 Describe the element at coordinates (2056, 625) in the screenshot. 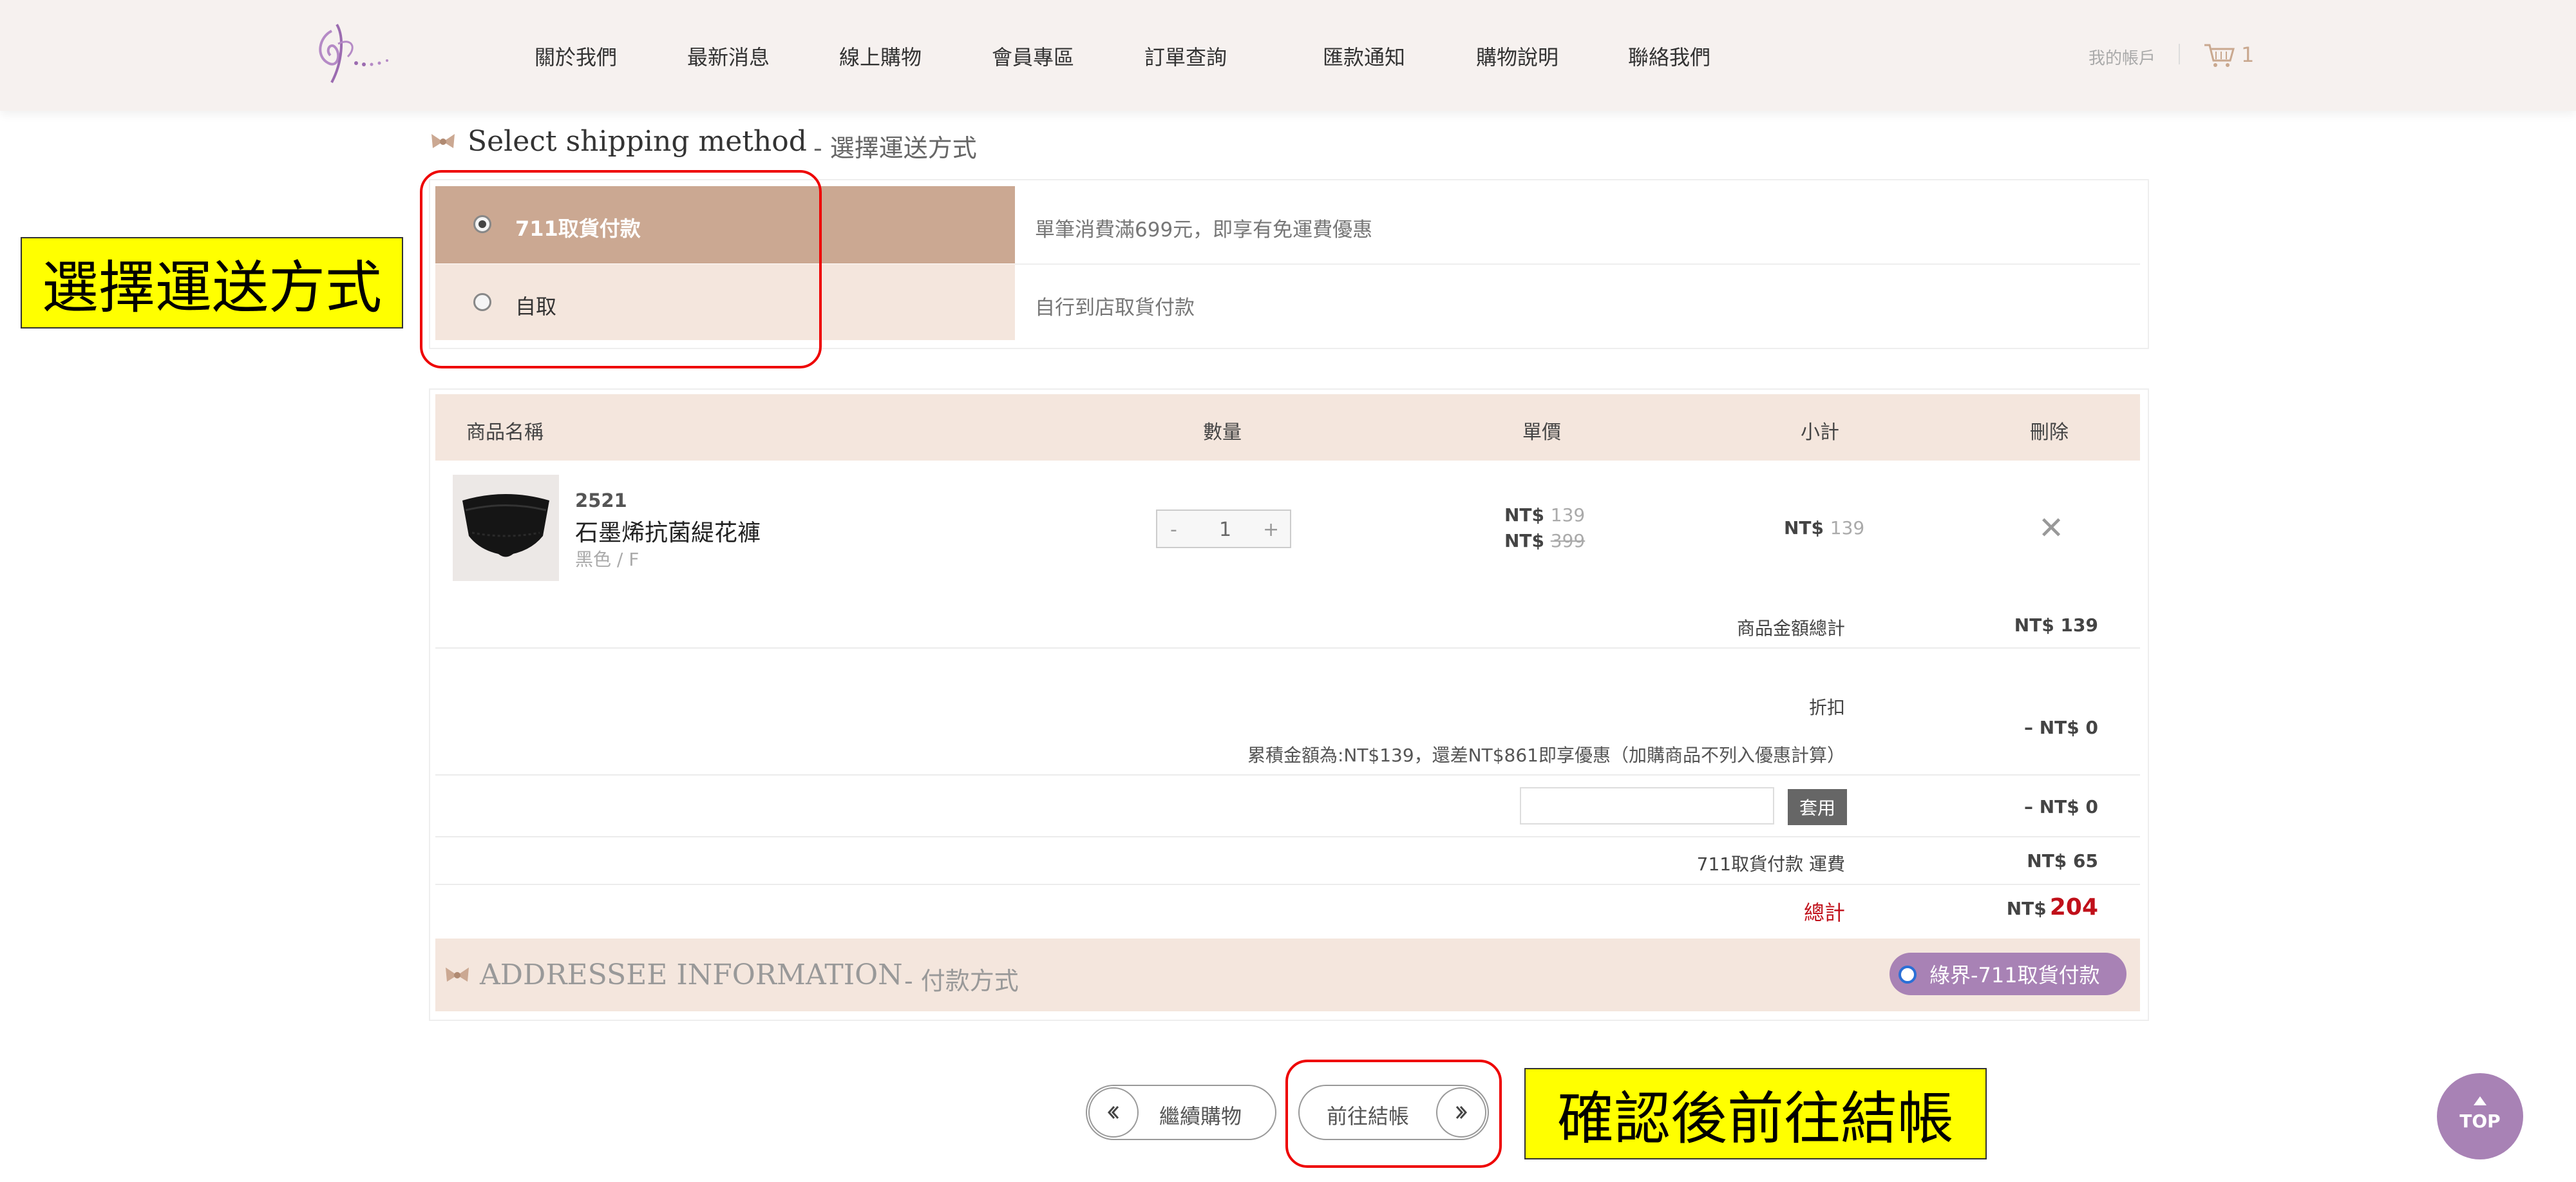

I see `goods-total-value: NT$ 139` at that location.